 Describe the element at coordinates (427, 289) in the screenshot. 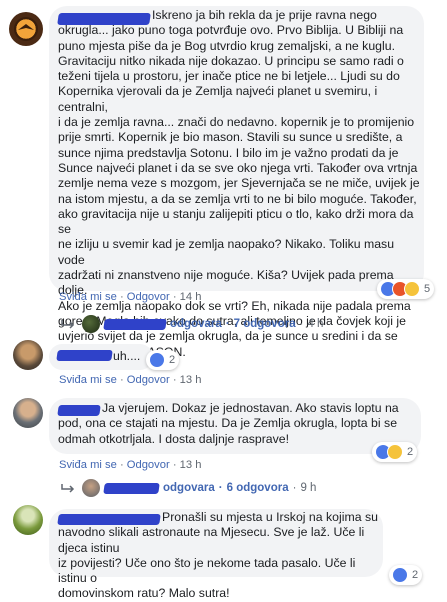

I see `reaction-count: 5` at that location.